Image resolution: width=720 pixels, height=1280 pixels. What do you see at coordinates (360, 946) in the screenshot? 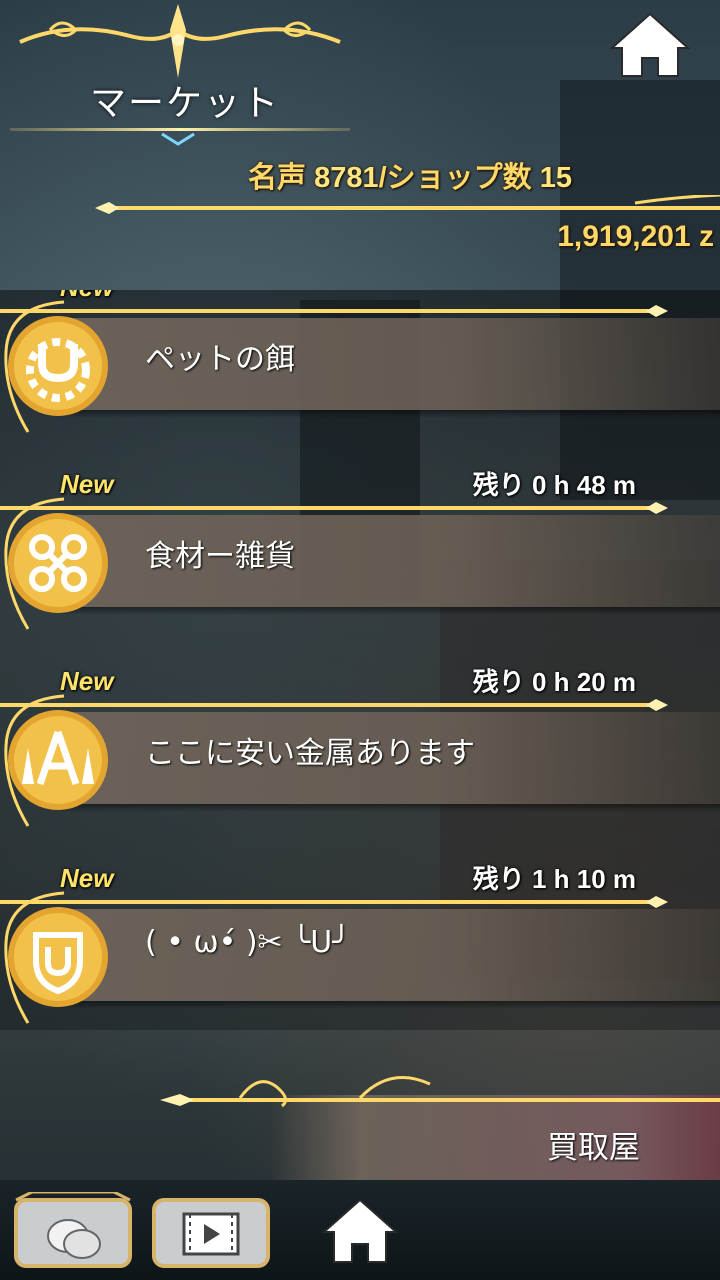
I see `shop-row-emoticon: New 残り 1 h 10 m ( • ω•́ )✂ ╰U╯` at bounding box center [360, 946].